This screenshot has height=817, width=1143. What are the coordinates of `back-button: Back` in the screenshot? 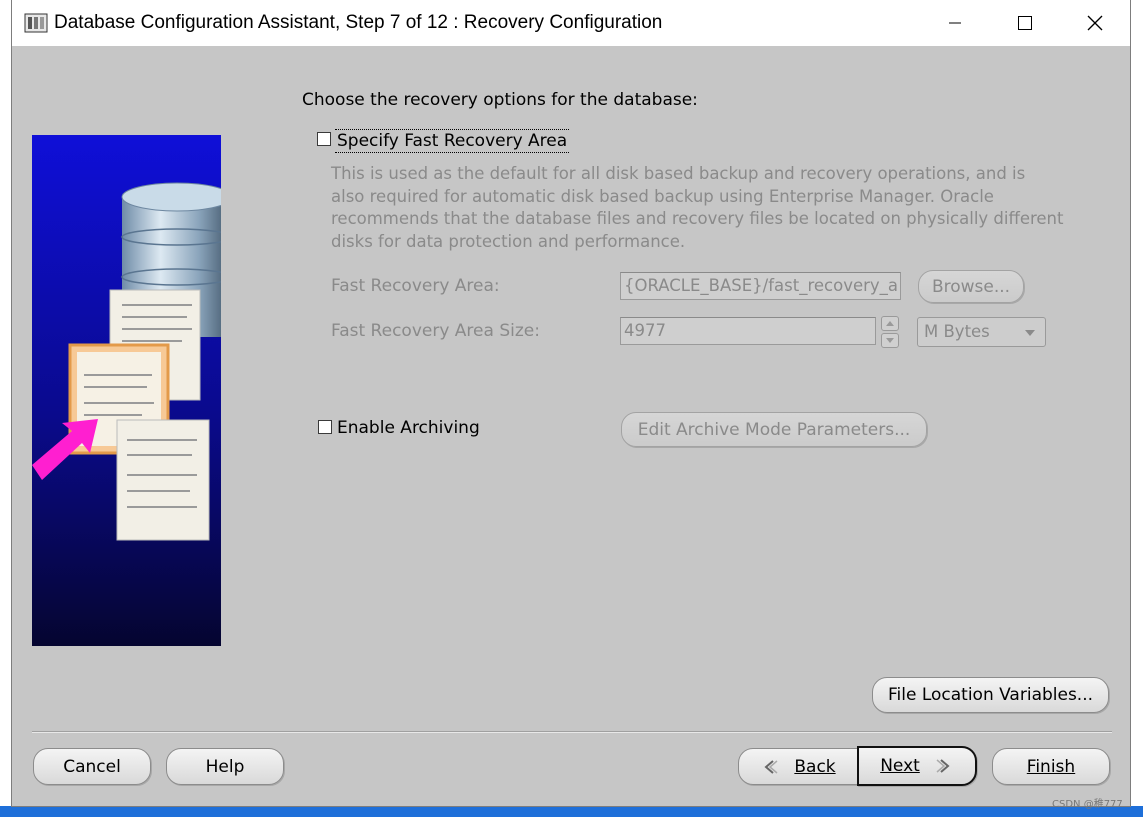 It's located at (798, 766).